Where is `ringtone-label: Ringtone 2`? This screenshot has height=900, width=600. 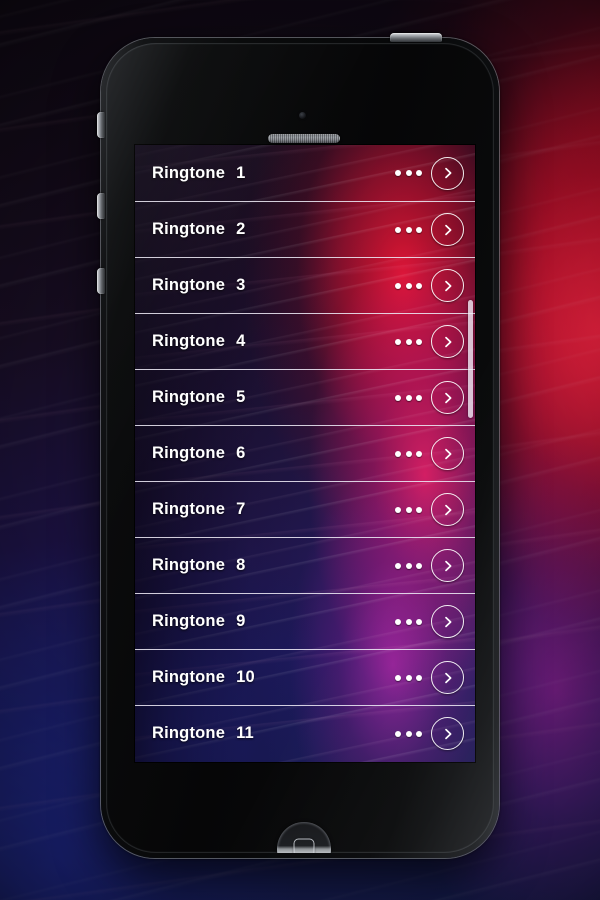
ringtone-label: Ringtone 2 is located at coordinates (198, 229).